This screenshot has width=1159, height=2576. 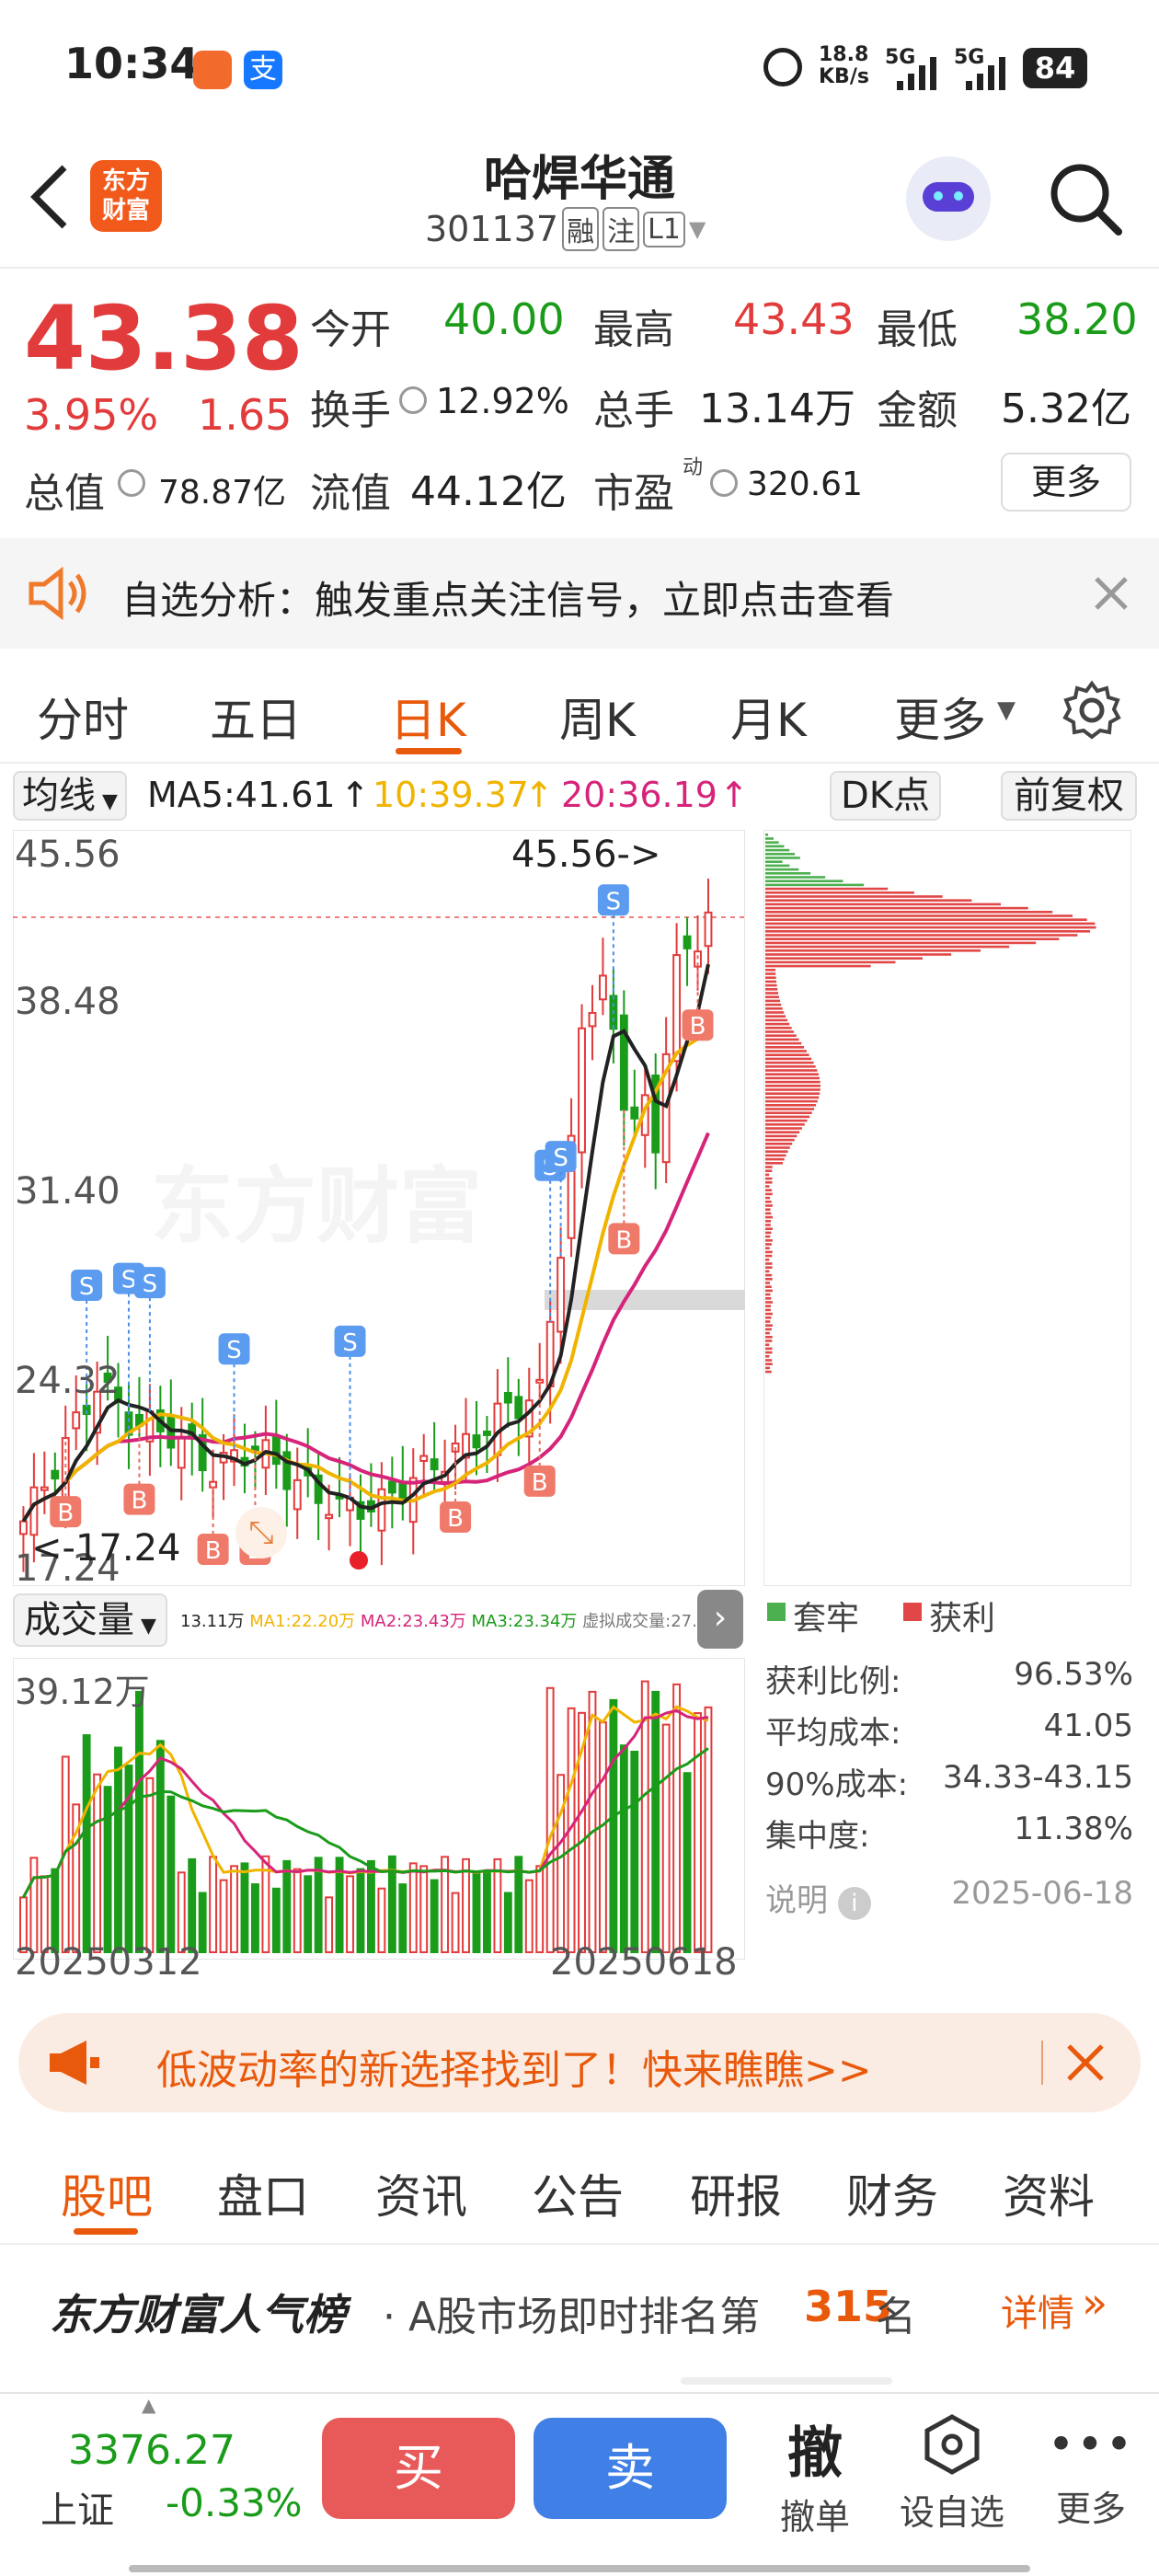 What do you see at coordinates (148, 2405) in the screenshot?
I see `caret-up-icon: ▲` at bounding box center [148, 2405].